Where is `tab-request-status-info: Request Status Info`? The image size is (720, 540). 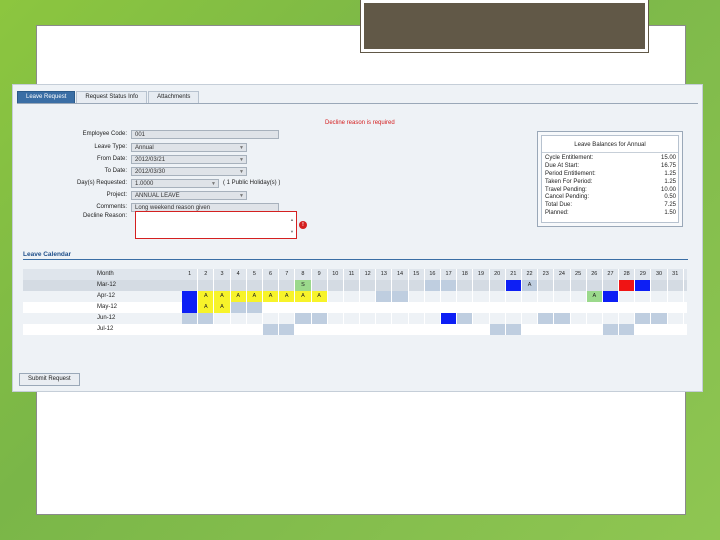 tab-request-status-info: Request Status Info is located at coordinates (112, 97).